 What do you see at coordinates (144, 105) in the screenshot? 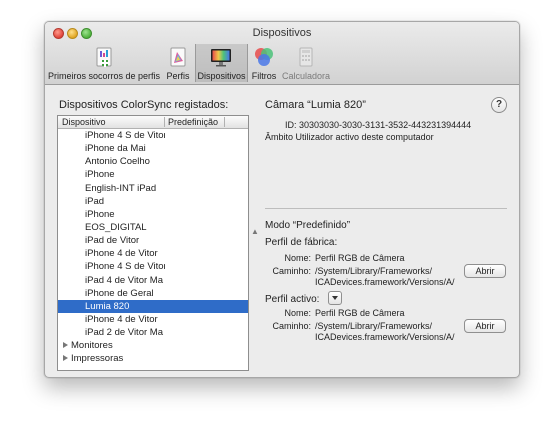
I see `device-list-heading: Dispositivos ColorSync registados:` at bounding box center [144, 105].